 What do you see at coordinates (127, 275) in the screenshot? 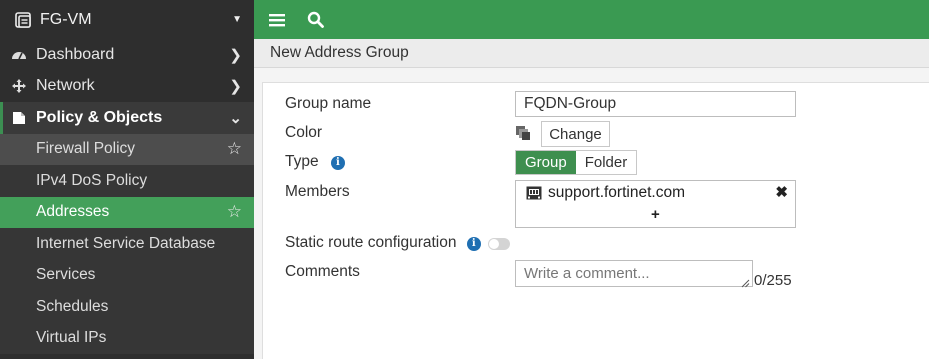
I see `sidebar-subitem-services: Services` at bounding box center [127, 275].